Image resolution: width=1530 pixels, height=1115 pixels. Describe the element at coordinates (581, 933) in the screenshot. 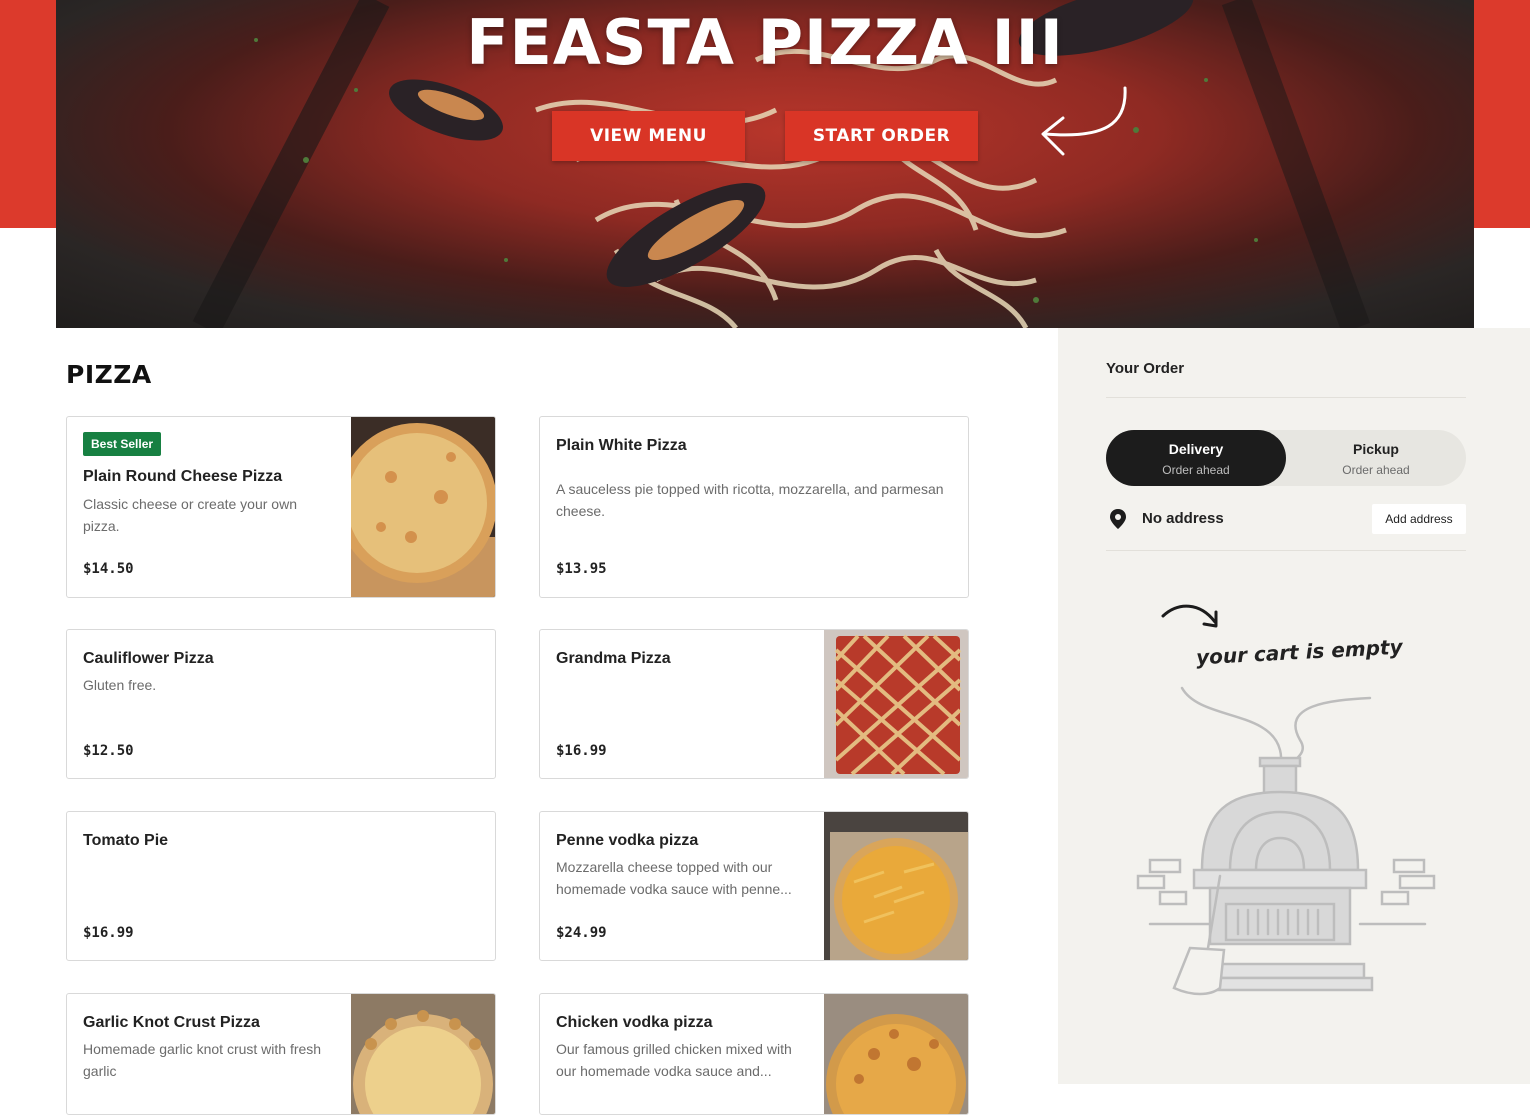

I see `item-price: $24.99` at that location.